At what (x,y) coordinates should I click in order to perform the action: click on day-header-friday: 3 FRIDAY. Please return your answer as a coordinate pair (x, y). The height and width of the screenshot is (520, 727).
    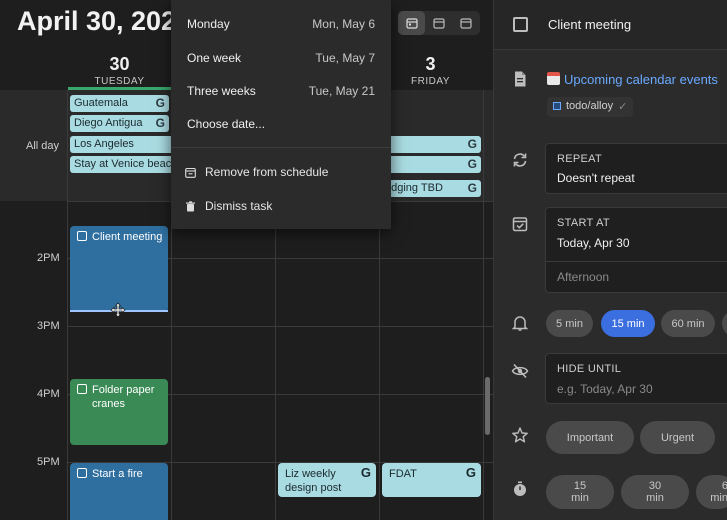
    Looking at the image, I should click on (430, 70).